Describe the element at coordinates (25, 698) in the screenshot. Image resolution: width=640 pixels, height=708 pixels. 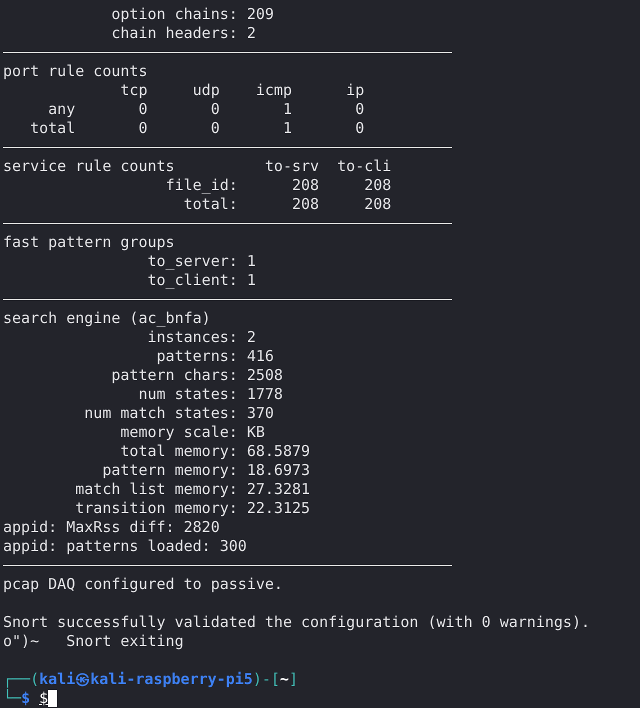
I see `prompt-user: $` at that location.